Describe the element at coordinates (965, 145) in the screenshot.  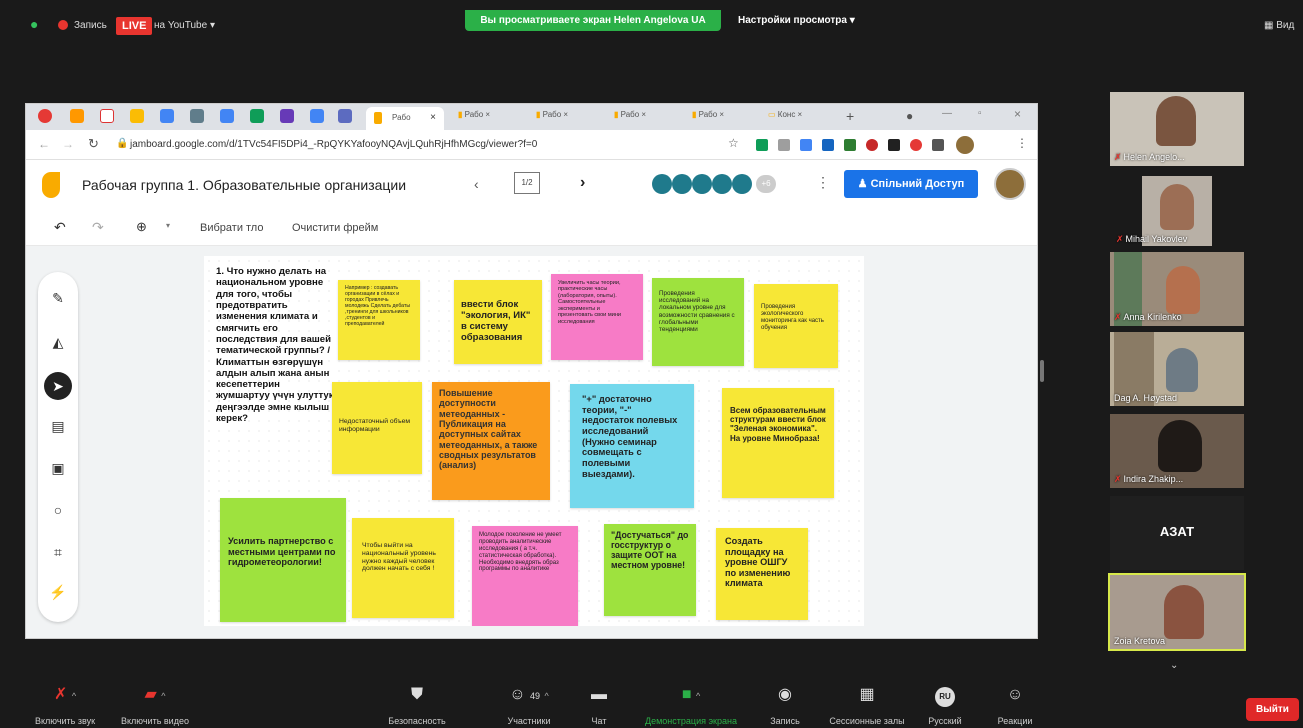
I see `profile-avatar` at that location.